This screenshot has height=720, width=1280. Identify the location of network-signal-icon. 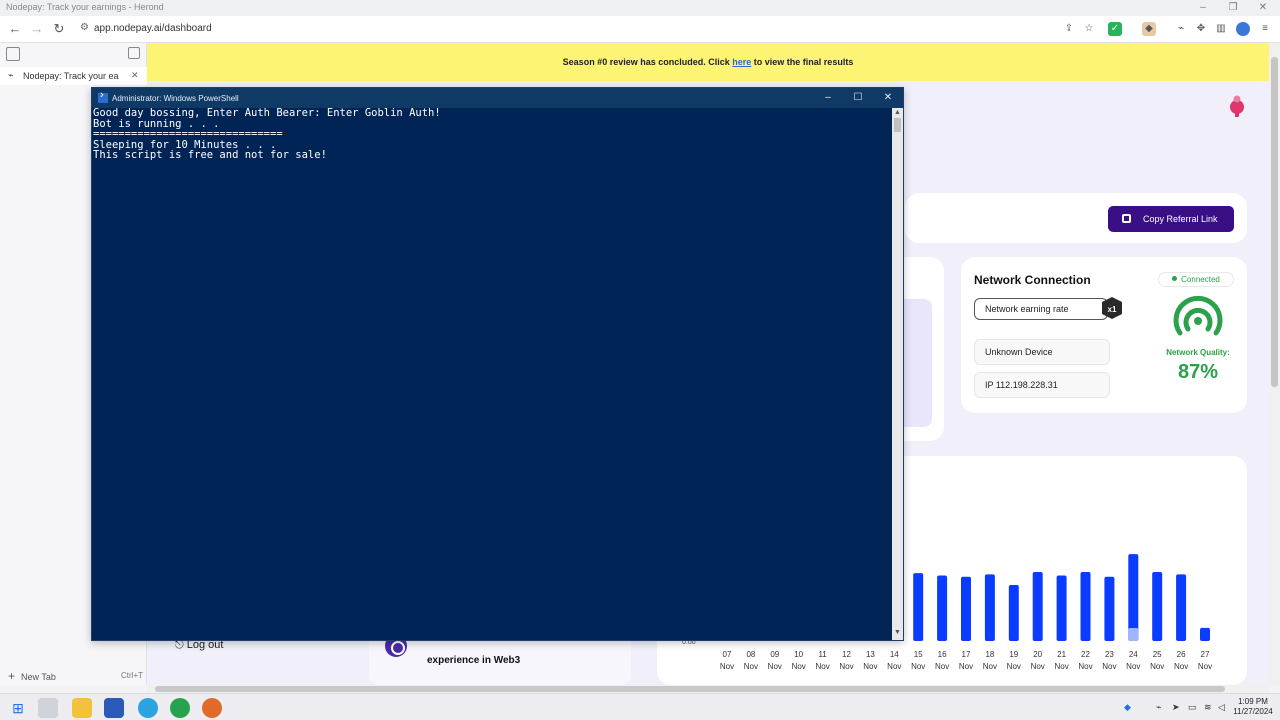
(1198, 315).